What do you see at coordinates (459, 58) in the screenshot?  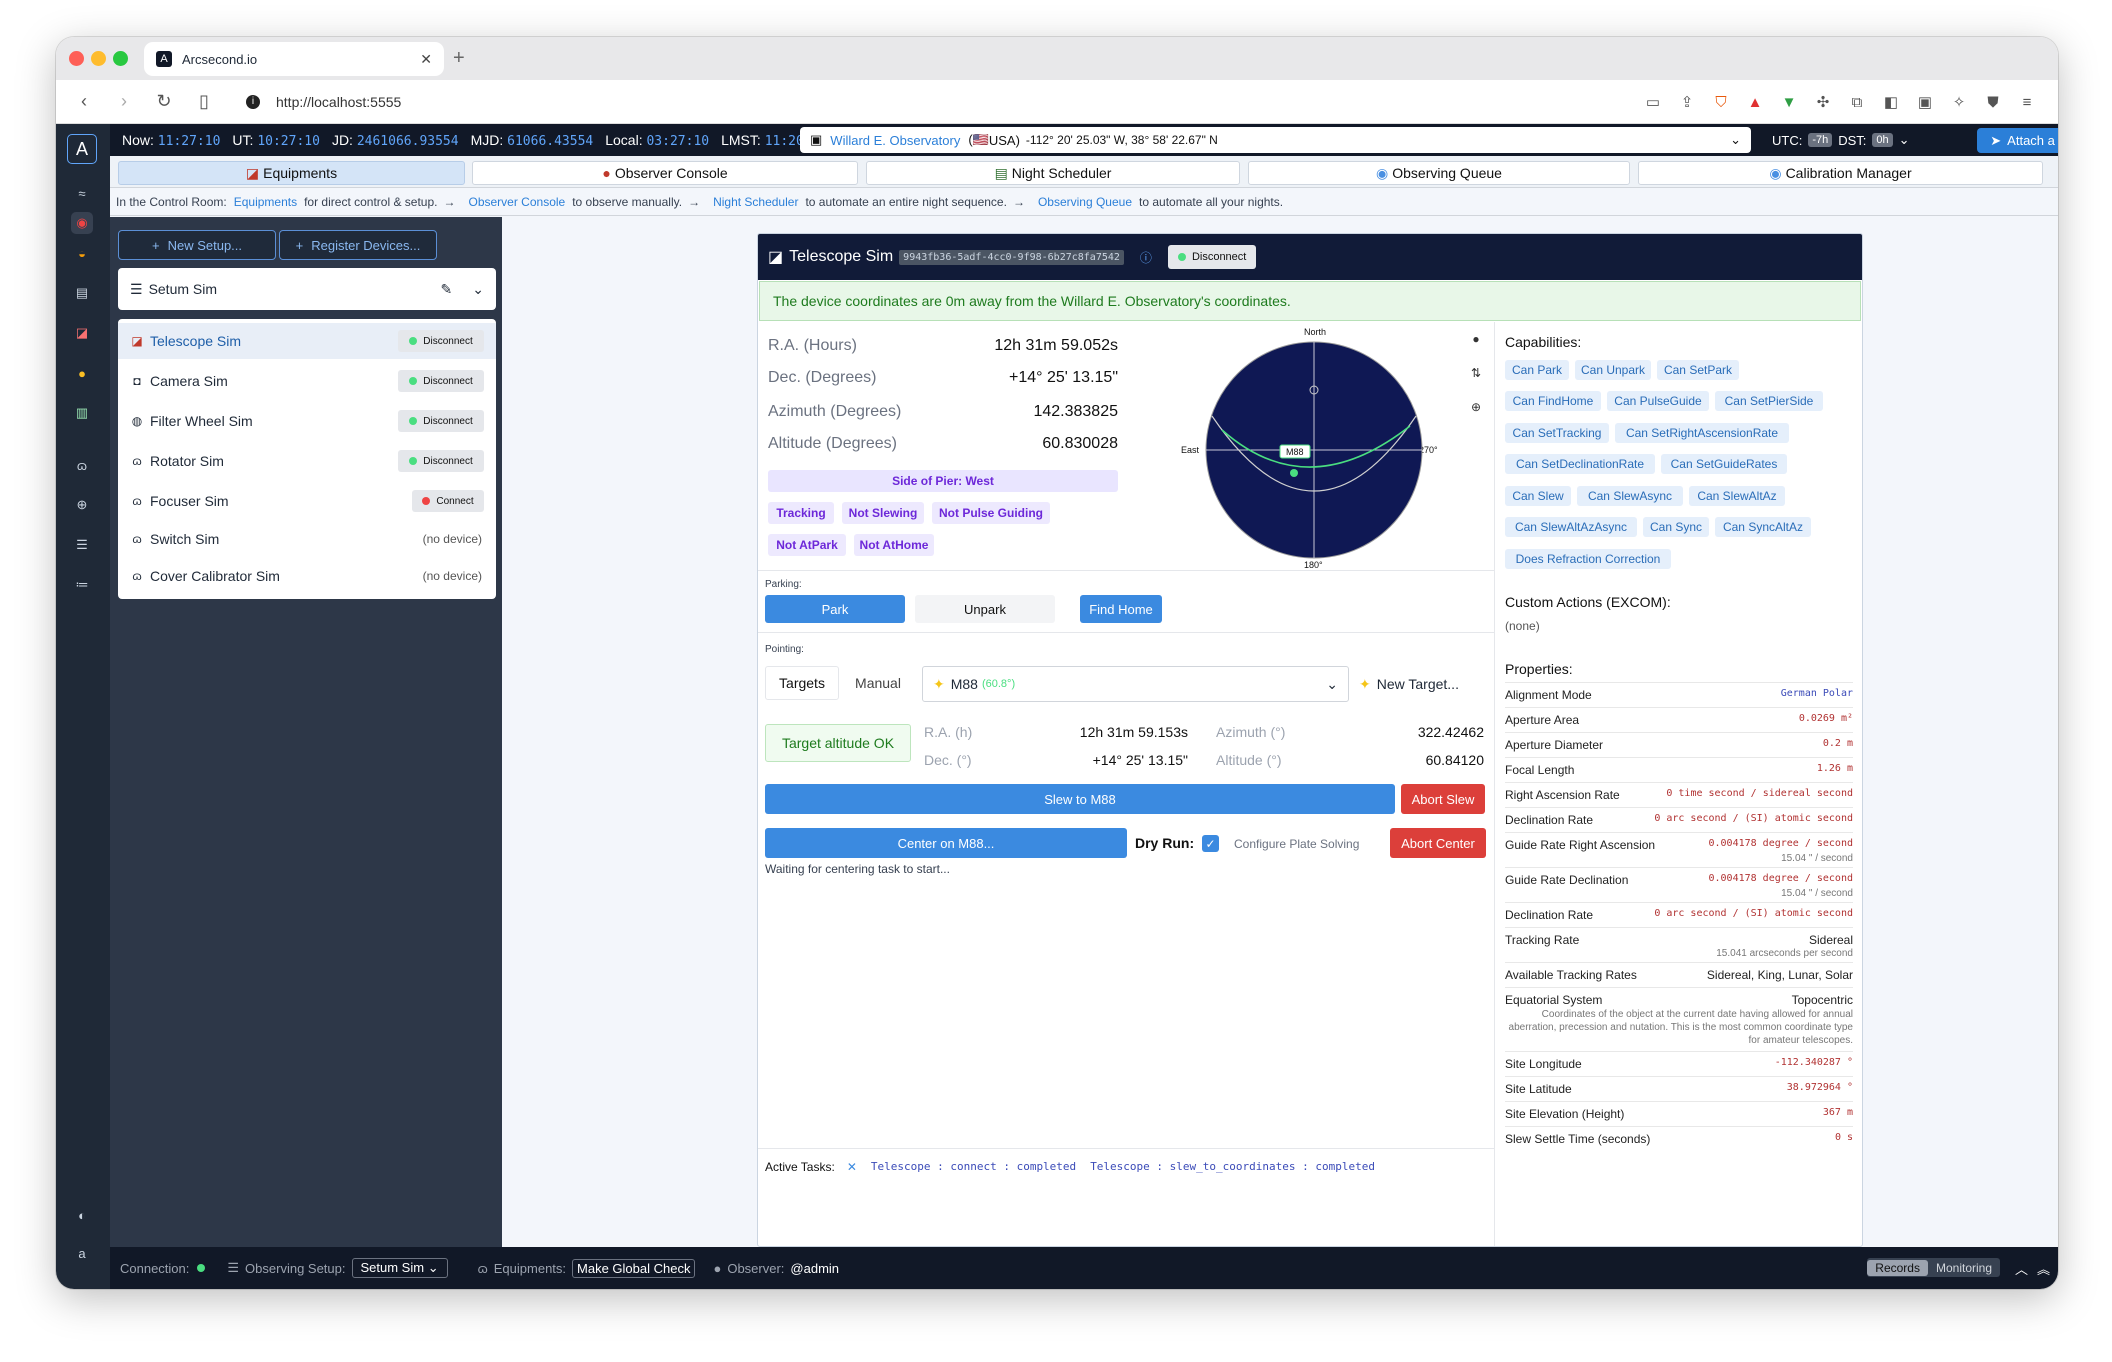 I see `new-tab-icon: +` at bounding box center [459, 58].